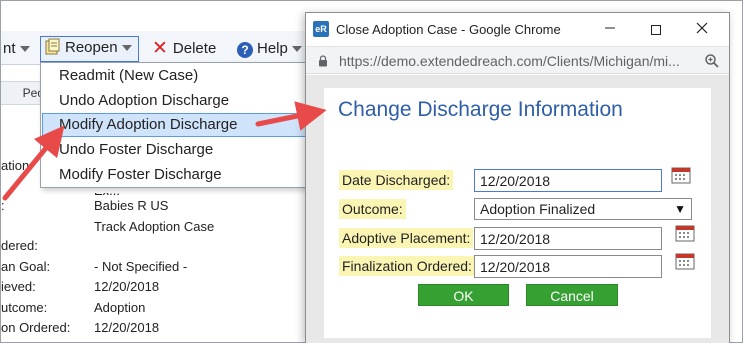  I want to click on date-discharged-input, so click(568, 180).